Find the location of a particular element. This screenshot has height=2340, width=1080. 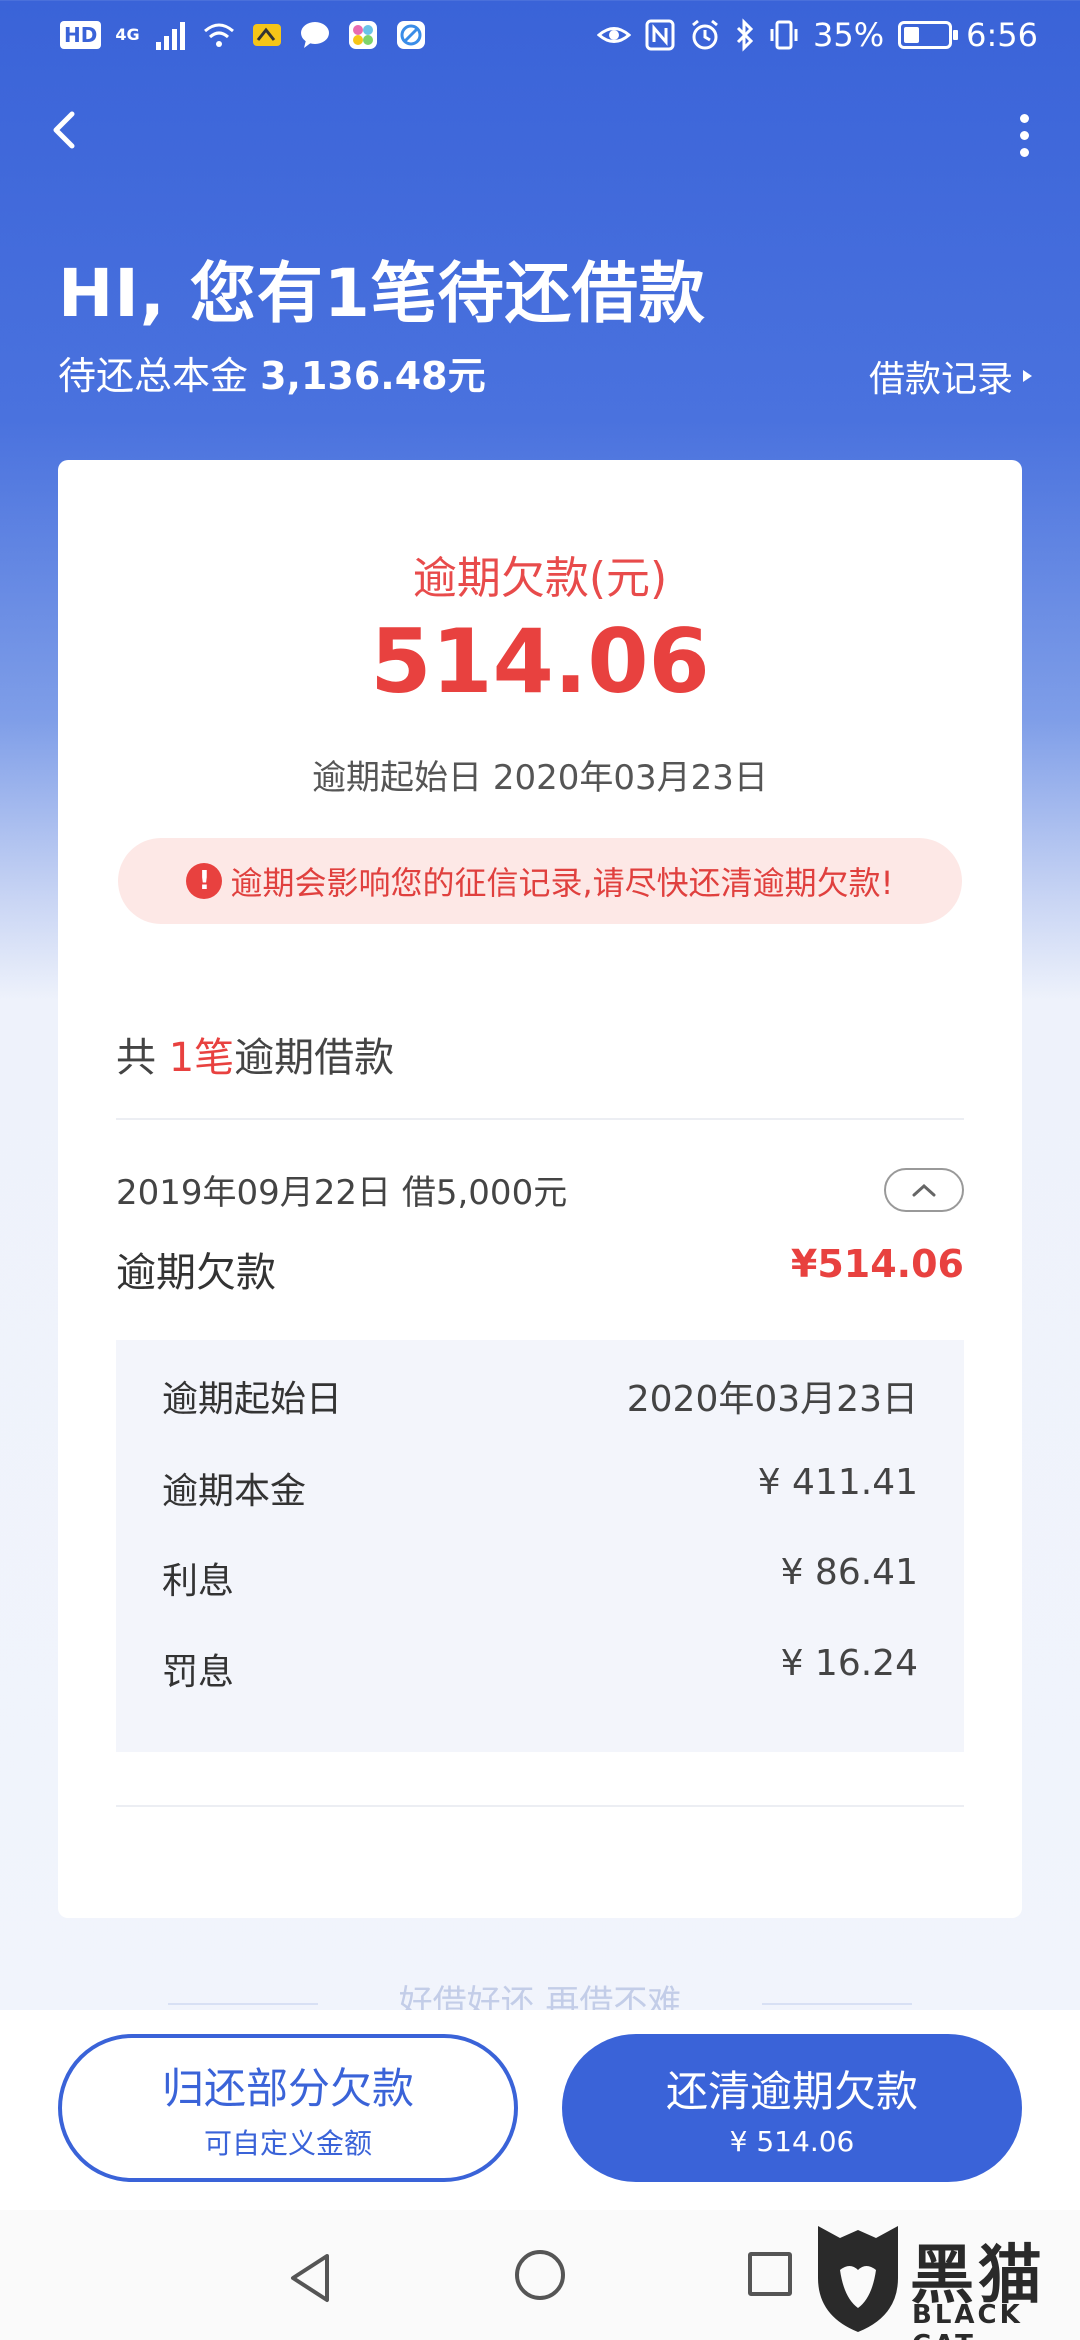

watermark-en: BLACK CAT is located at coordinates (967, 2320).